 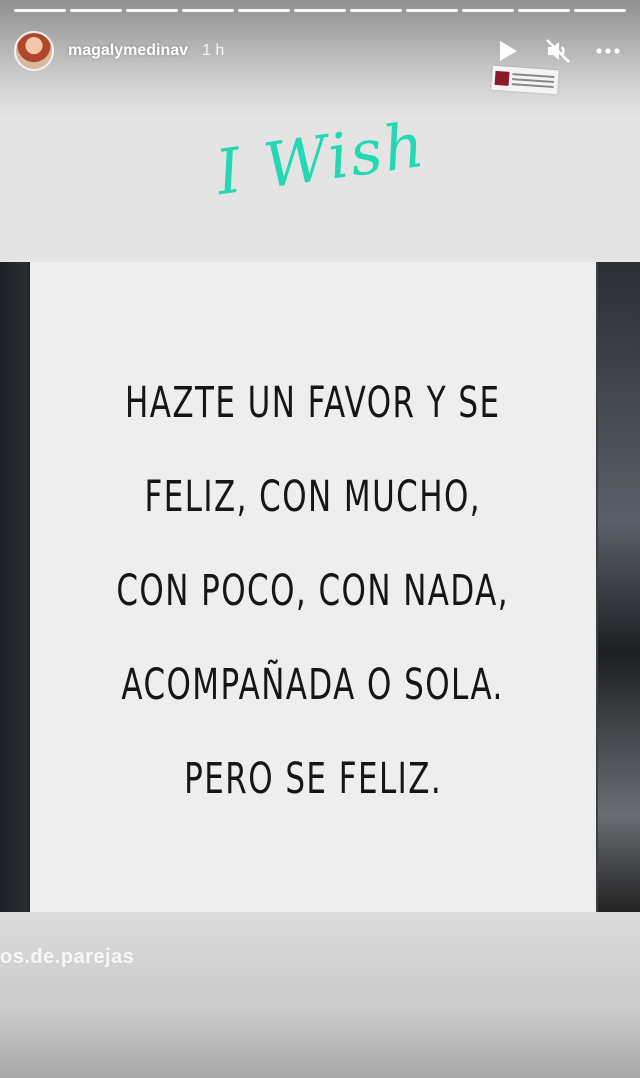 I want to click on username: magalymedinav, so click(x=128, y=51).